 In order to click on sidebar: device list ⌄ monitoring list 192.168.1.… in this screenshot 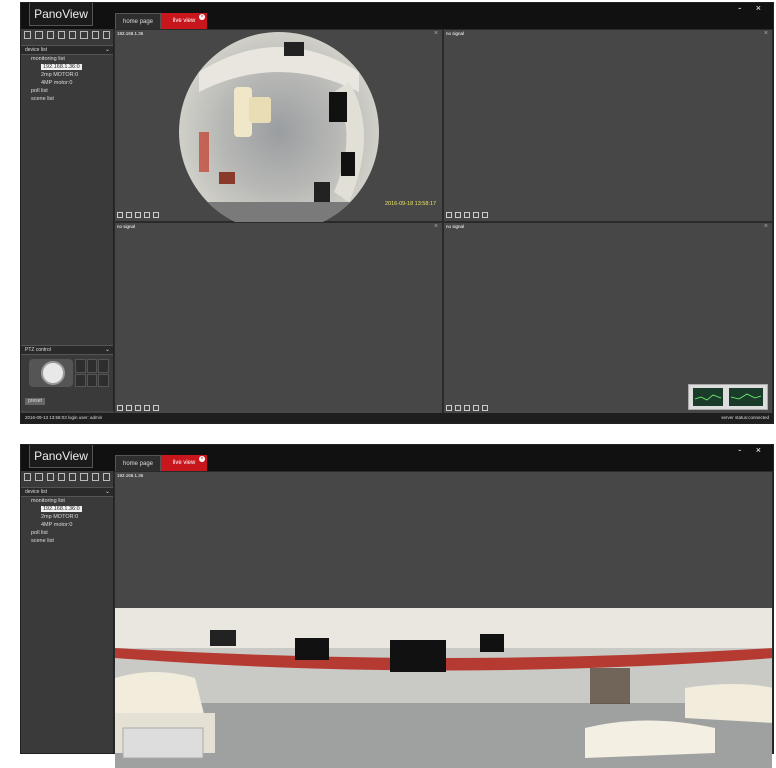, I will do `click(67, 220)`.